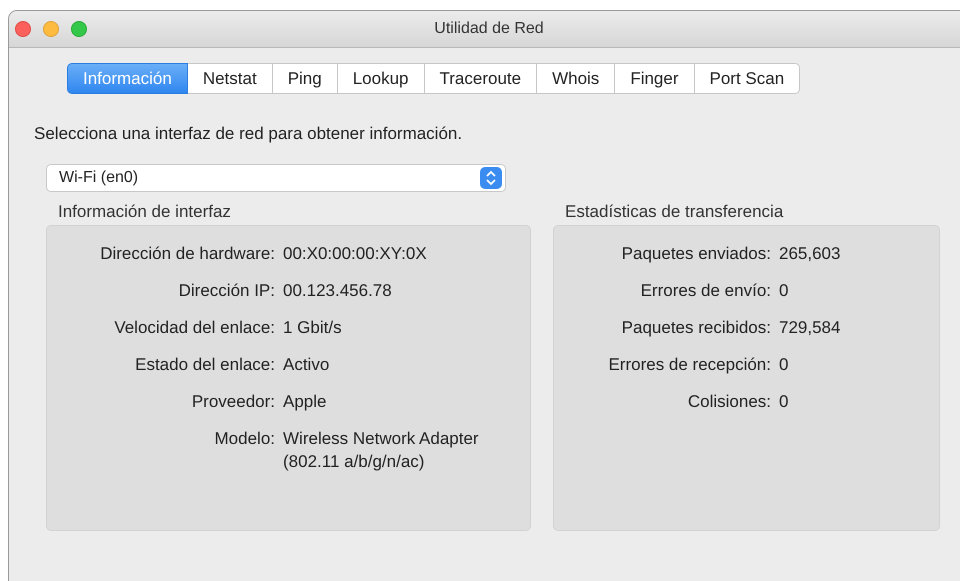 This screenshot has height=581, width=960. Describe the element at coordinates (355, 254) in the screenshot. I see `field-value: 00:X0:00:00:XY:0X` at that location.